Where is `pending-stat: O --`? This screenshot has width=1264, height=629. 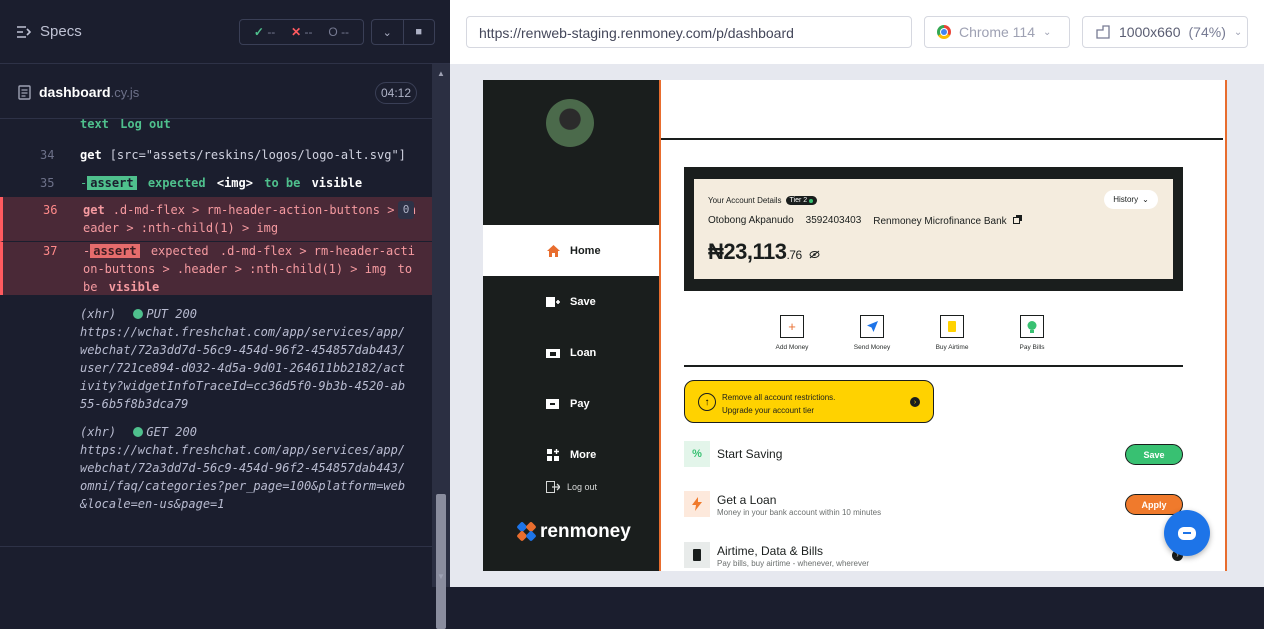 pending-stat: O -- is located at coordinates (339, 32).